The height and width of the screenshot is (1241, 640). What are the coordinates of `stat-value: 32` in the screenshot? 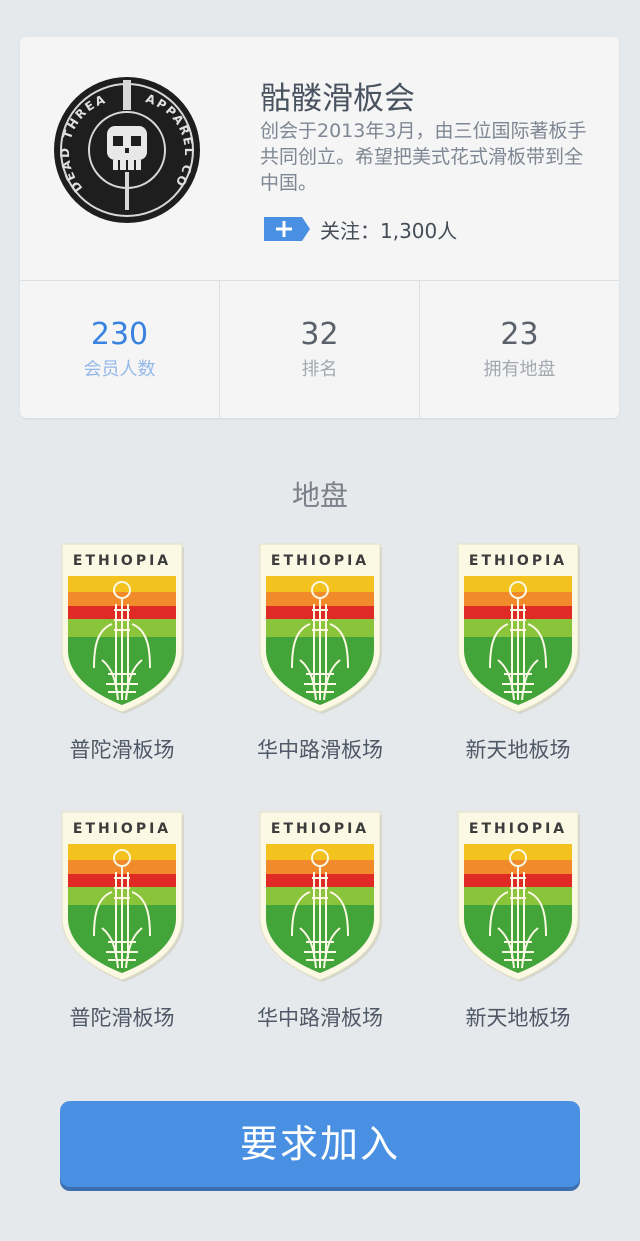 It's located at (319, 334).